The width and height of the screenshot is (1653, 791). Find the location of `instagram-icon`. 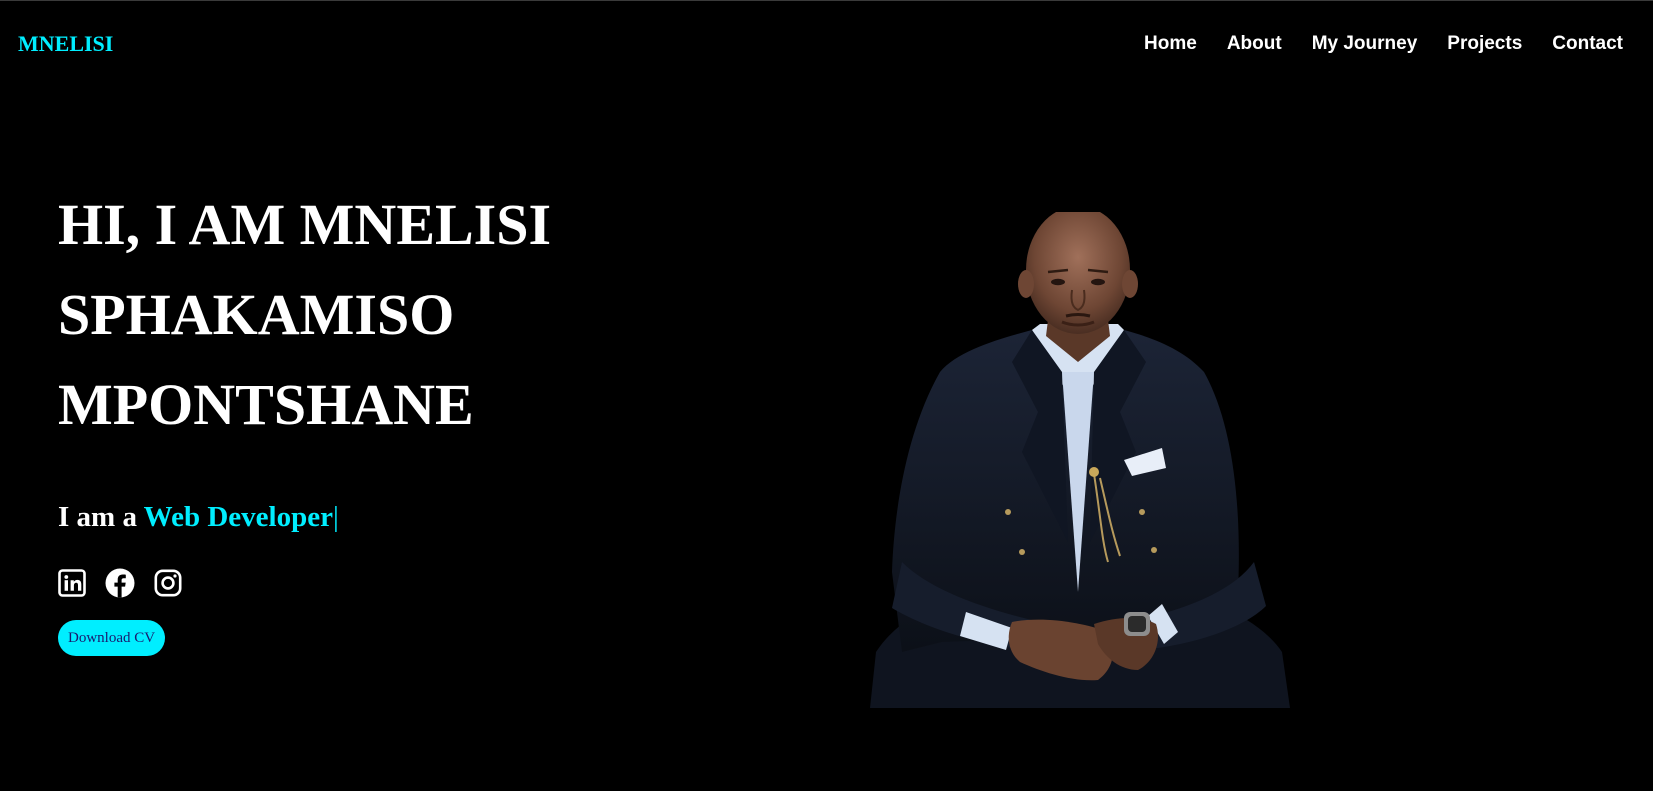

instagram-icon is located at coordinates (168, 583).